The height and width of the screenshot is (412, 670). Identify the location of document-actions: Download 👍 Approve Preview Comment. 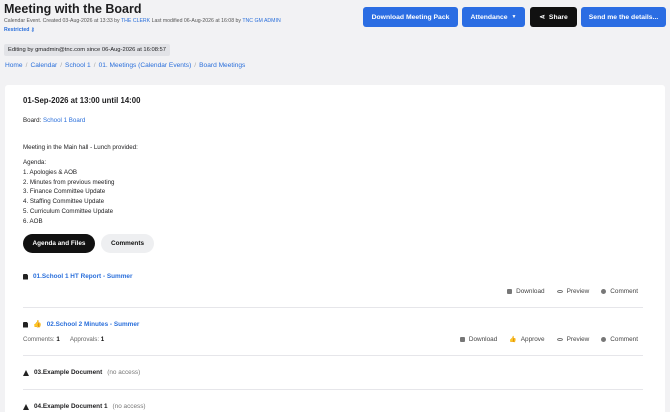
(548, 339).